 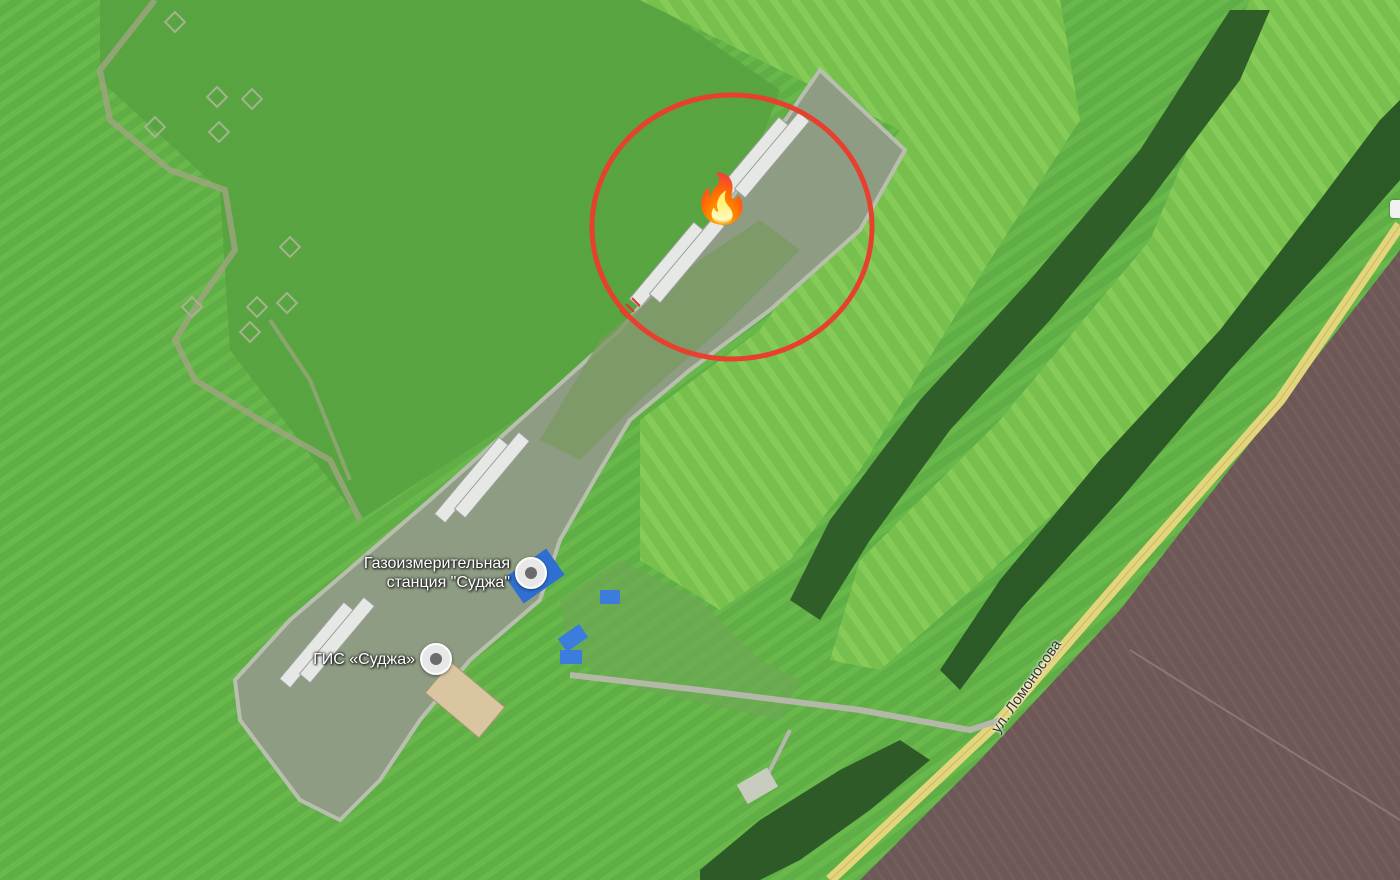 What do you see at coordinates (531, 573) in the screenshot?
I see `station-pin-icon` at bounding box center [531, 573].